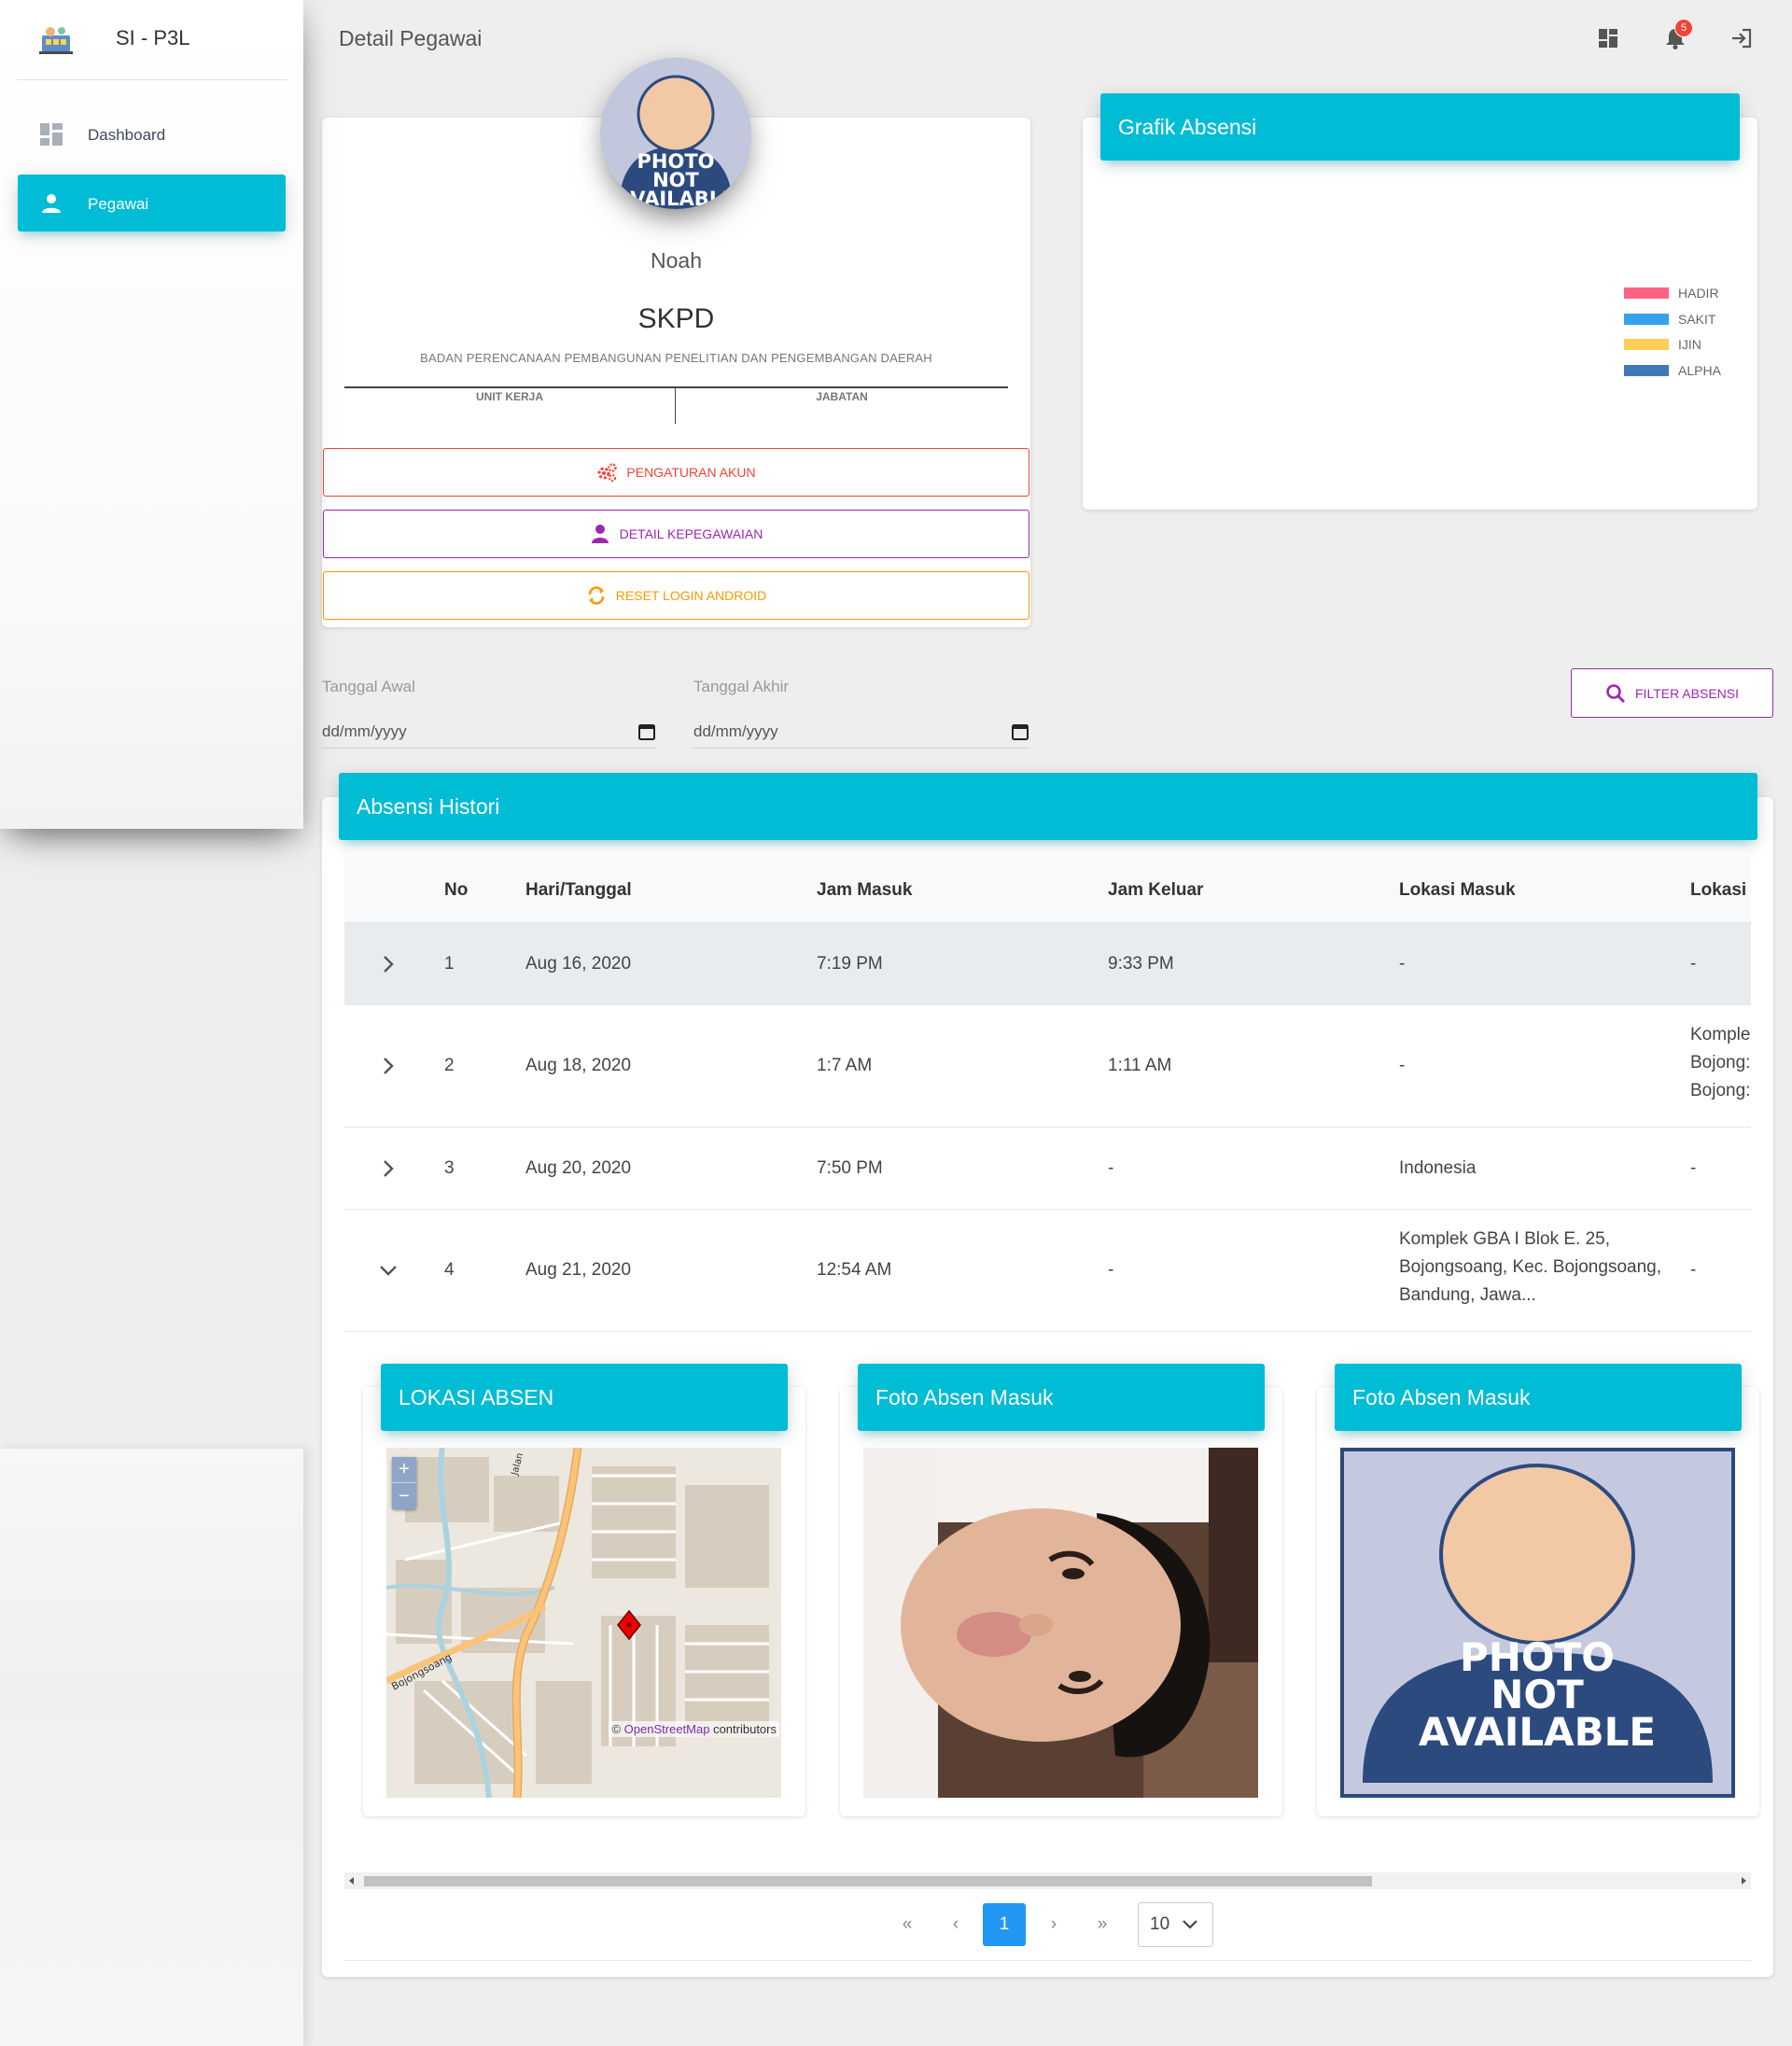 The width and height of the screenshot is (1792, 2046). Describe the element at coordinates (1438, 1168) in the screenshot. I see `cell-location-in: Indonesia` at that location.